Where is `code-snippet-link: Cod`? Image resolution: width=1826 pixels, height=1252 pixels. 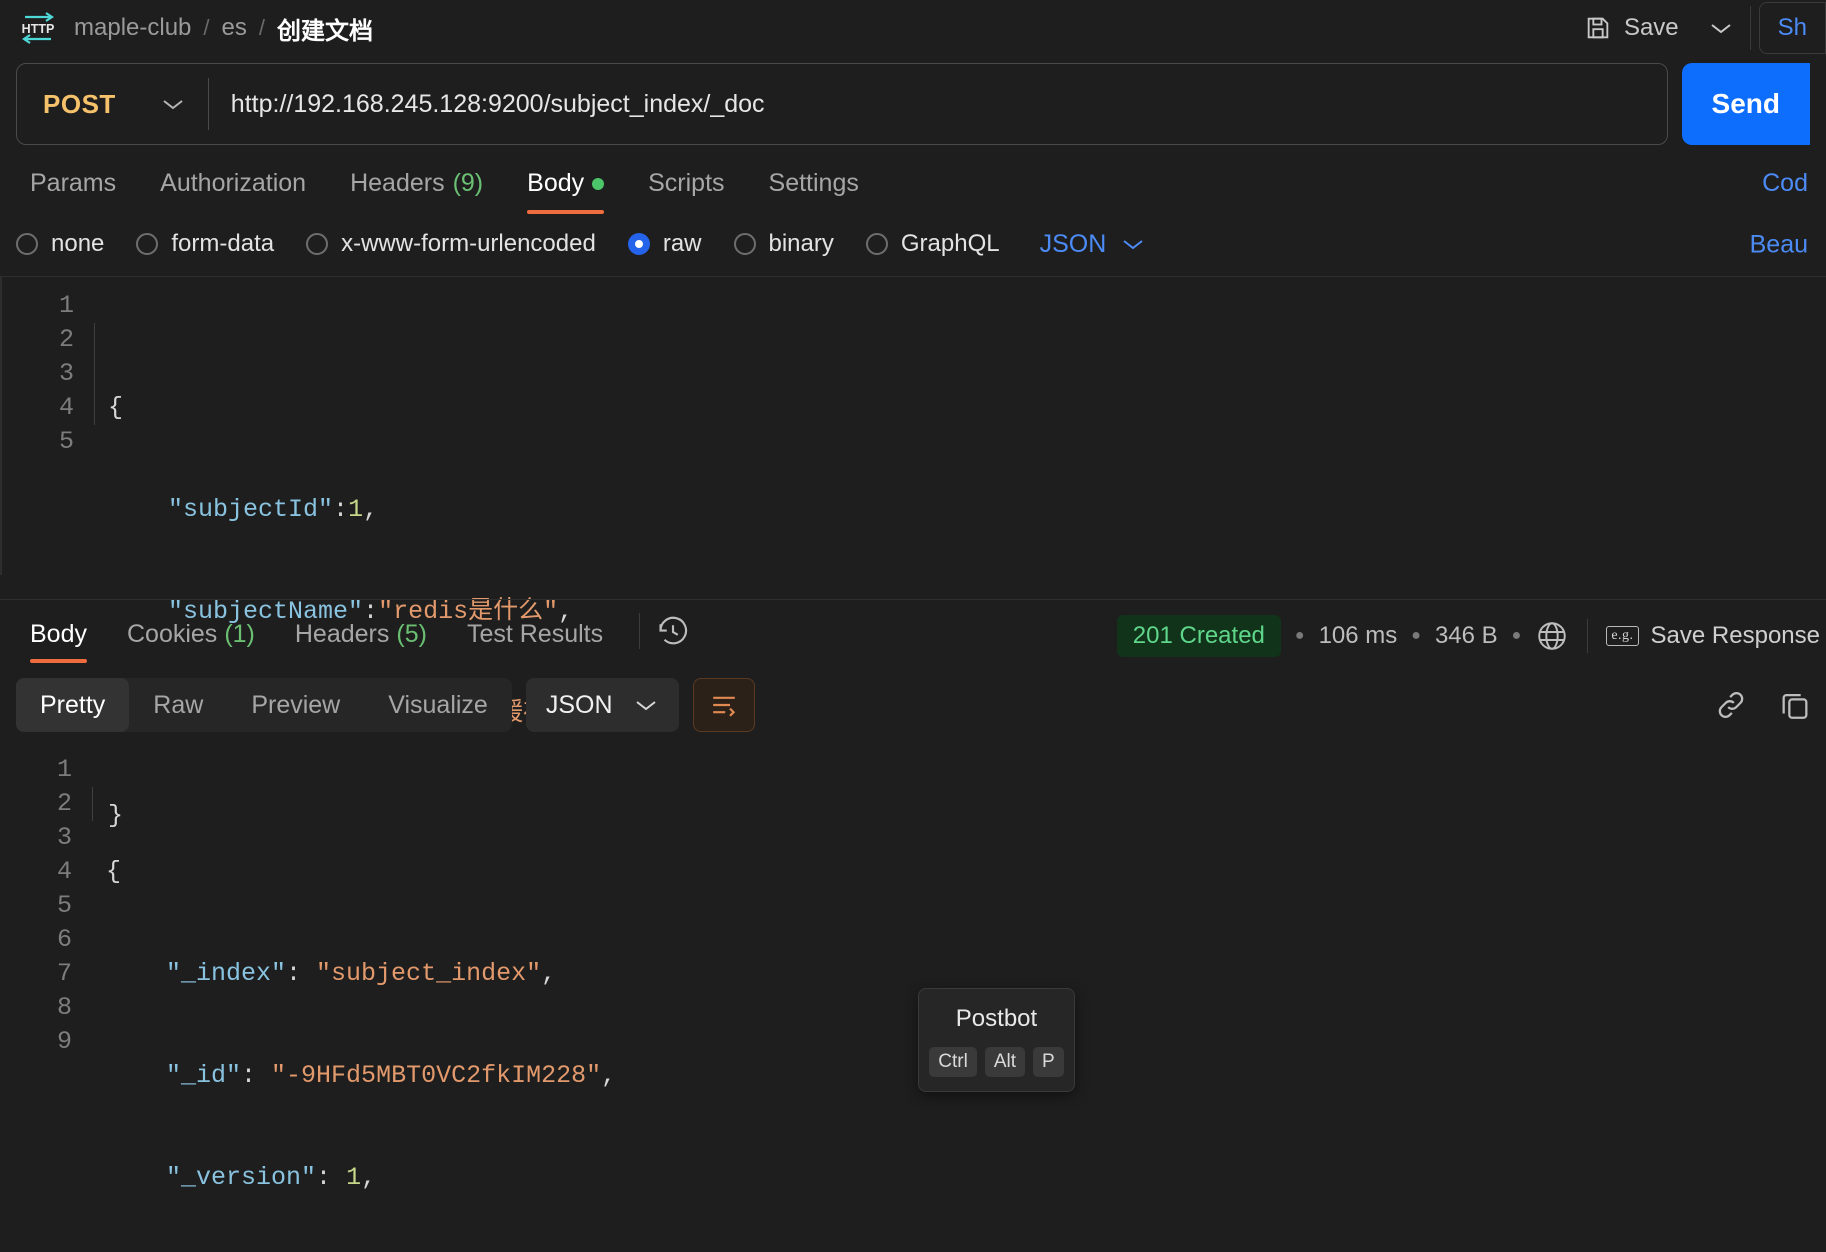 code-snippet-link: Cod is located at coordinates (1785, 183).